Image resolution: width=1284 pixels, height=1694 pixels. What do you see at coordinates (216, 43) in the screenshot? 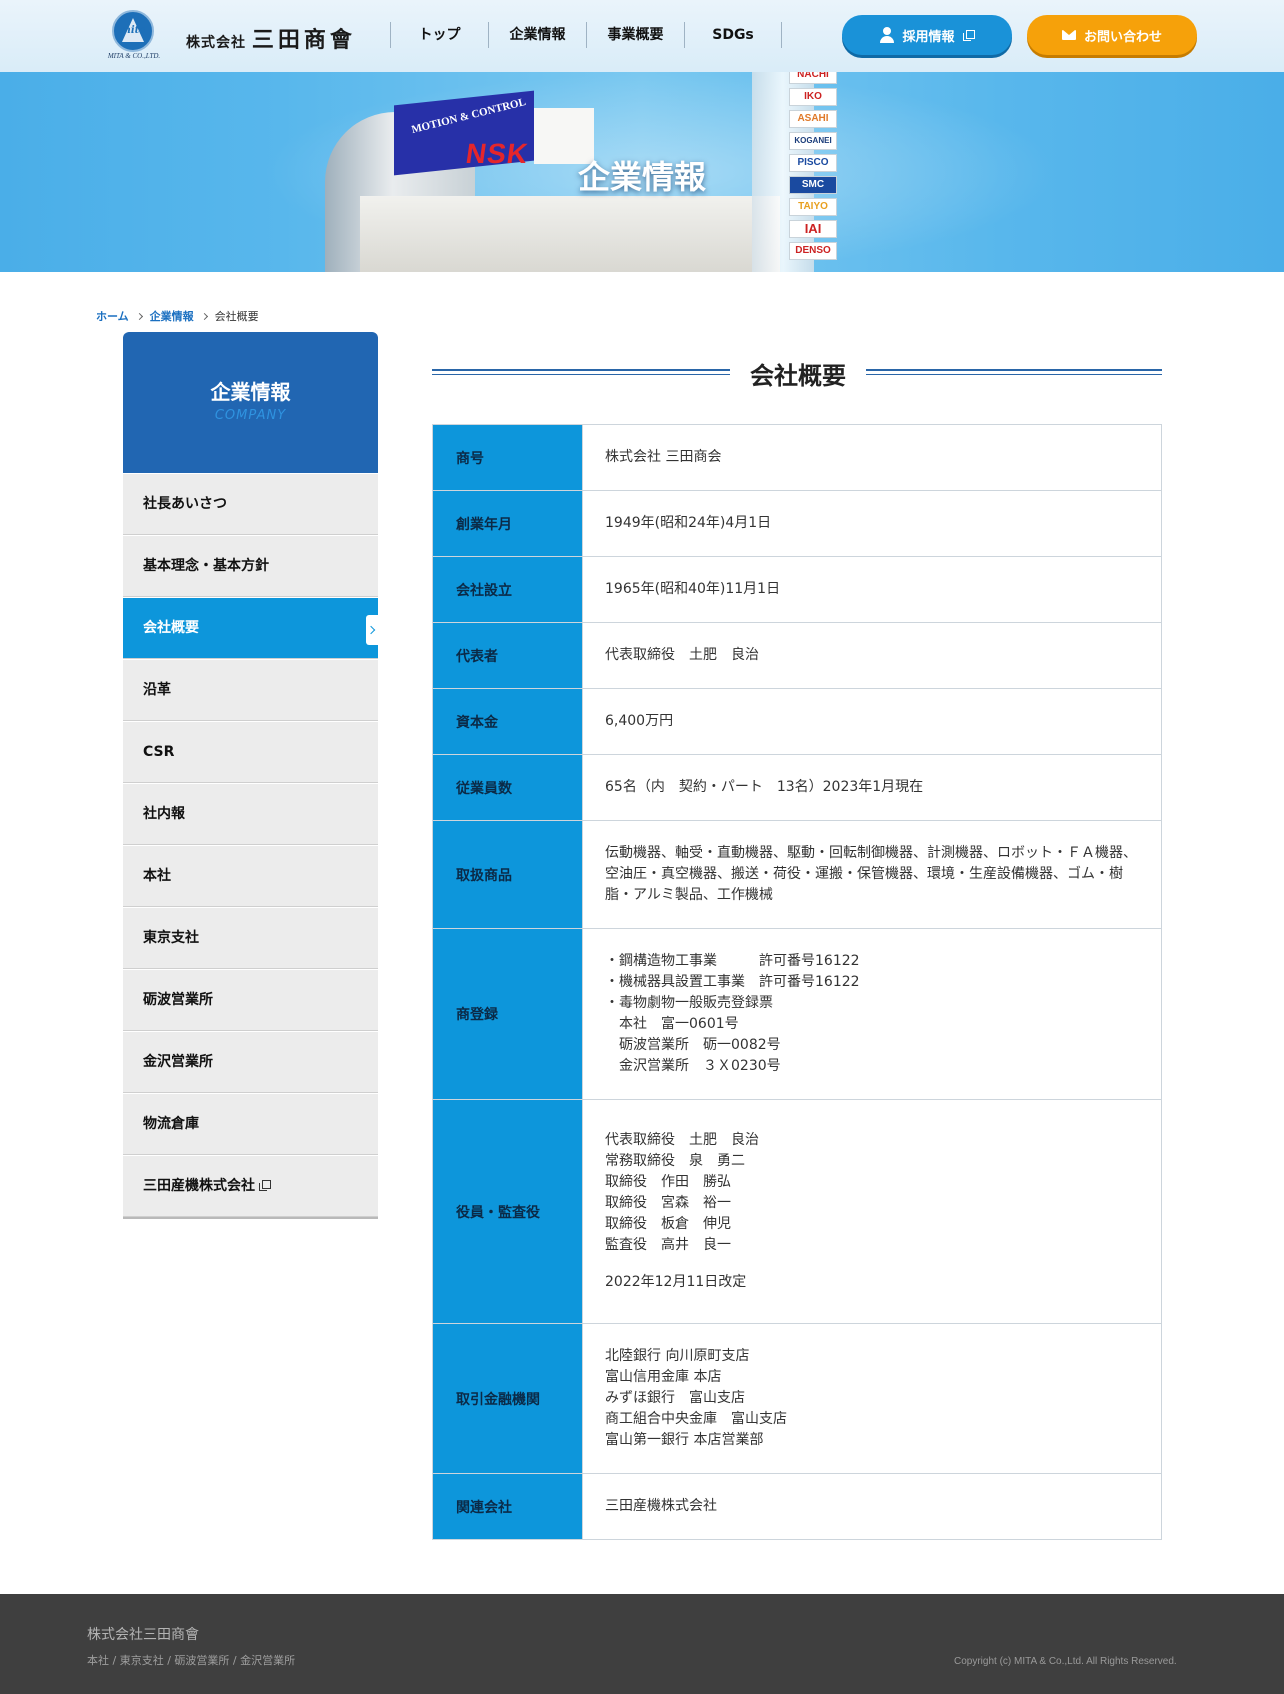
I see `company-prefix: 株式会社` at bounding box center [216, 43].